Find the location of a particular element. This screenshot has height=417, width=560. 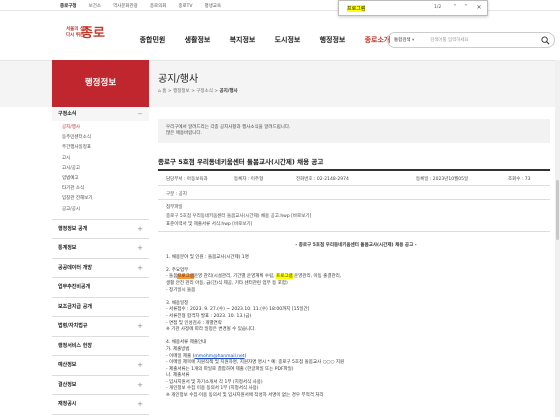

utility-link: 평생교육 is located at coordinates (213, 6).